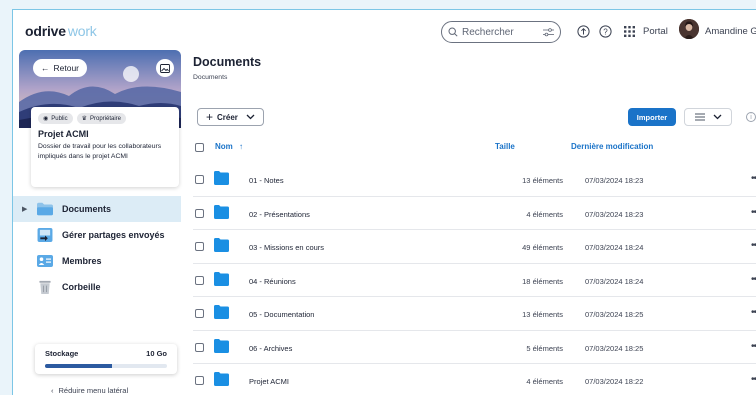  I want to click on search-input: Rechercher, so click(501, 32).